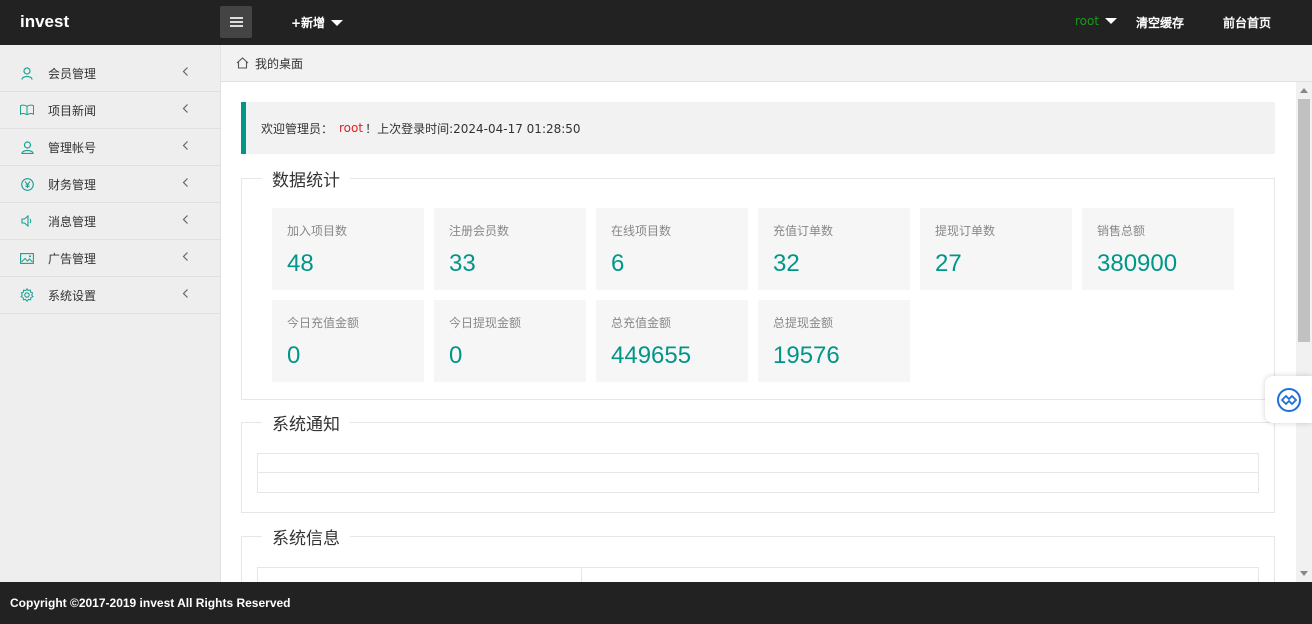 This screenshot has width=1312, height=624. What do you see at coordinates (1087, 21) in the screenshot?
I see `username-label: root` at bounding box center [1087, 21].